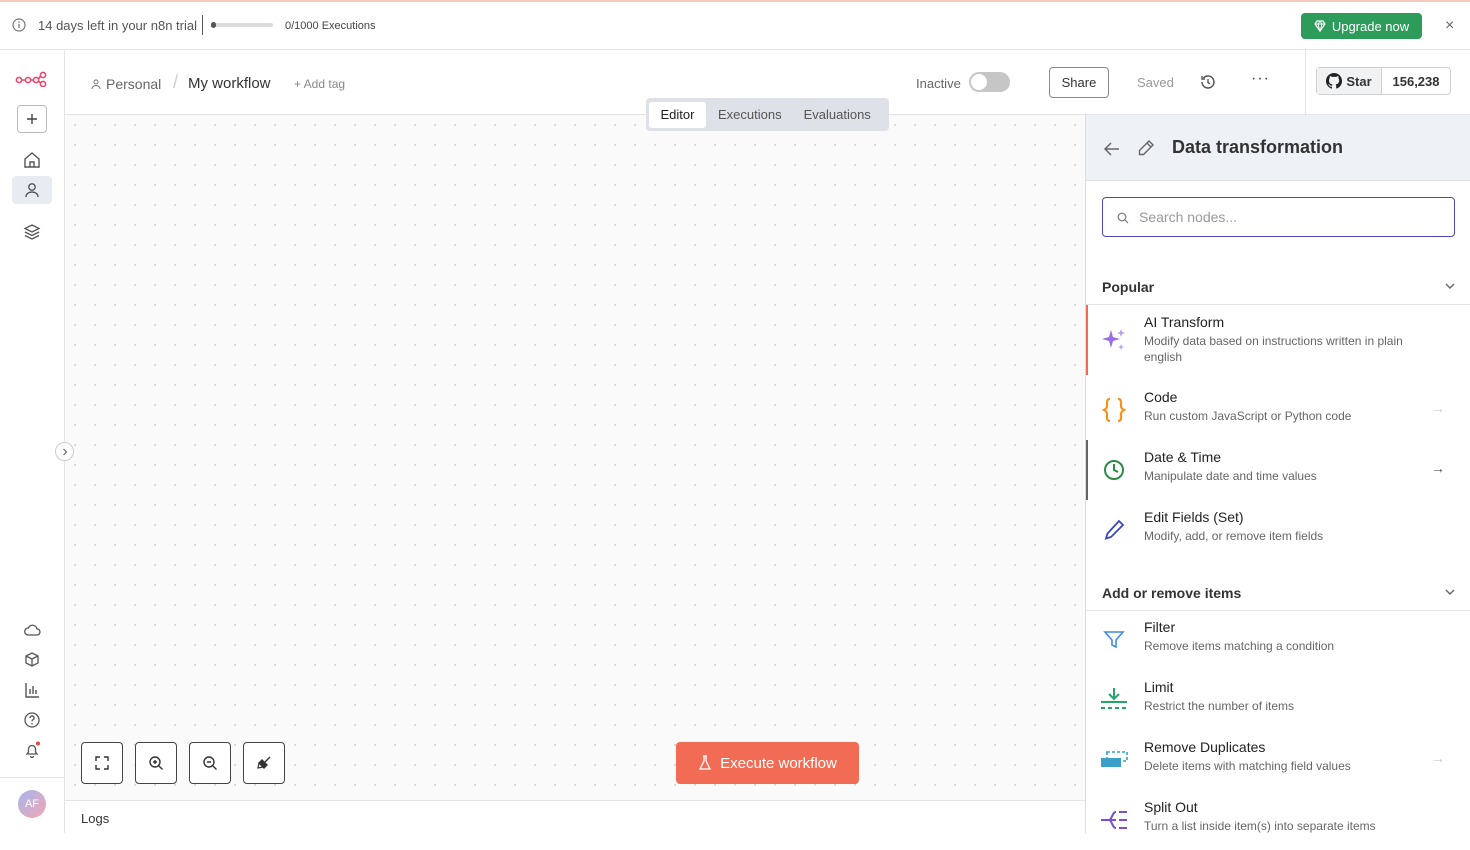  What do you see at coordinates (31, 79) in the screenshot?
I see `n8n-logo-icon` at bounding box center [31, 79].